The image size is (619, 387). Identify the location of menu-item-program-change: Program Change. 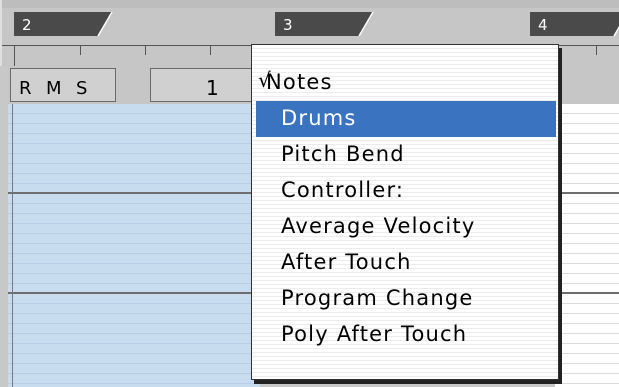
(406, 299).